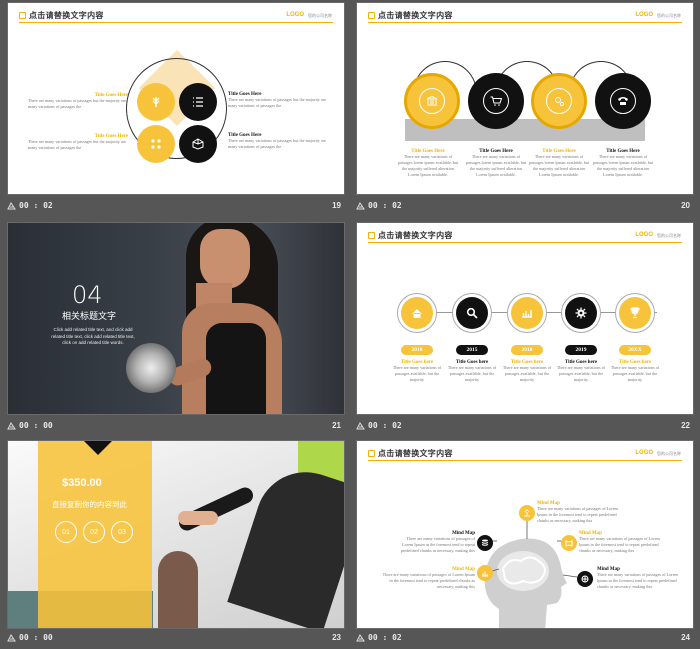  Describe the element at coordinates (623, 101) in the screenshot. I see `phone-icon` at that location.